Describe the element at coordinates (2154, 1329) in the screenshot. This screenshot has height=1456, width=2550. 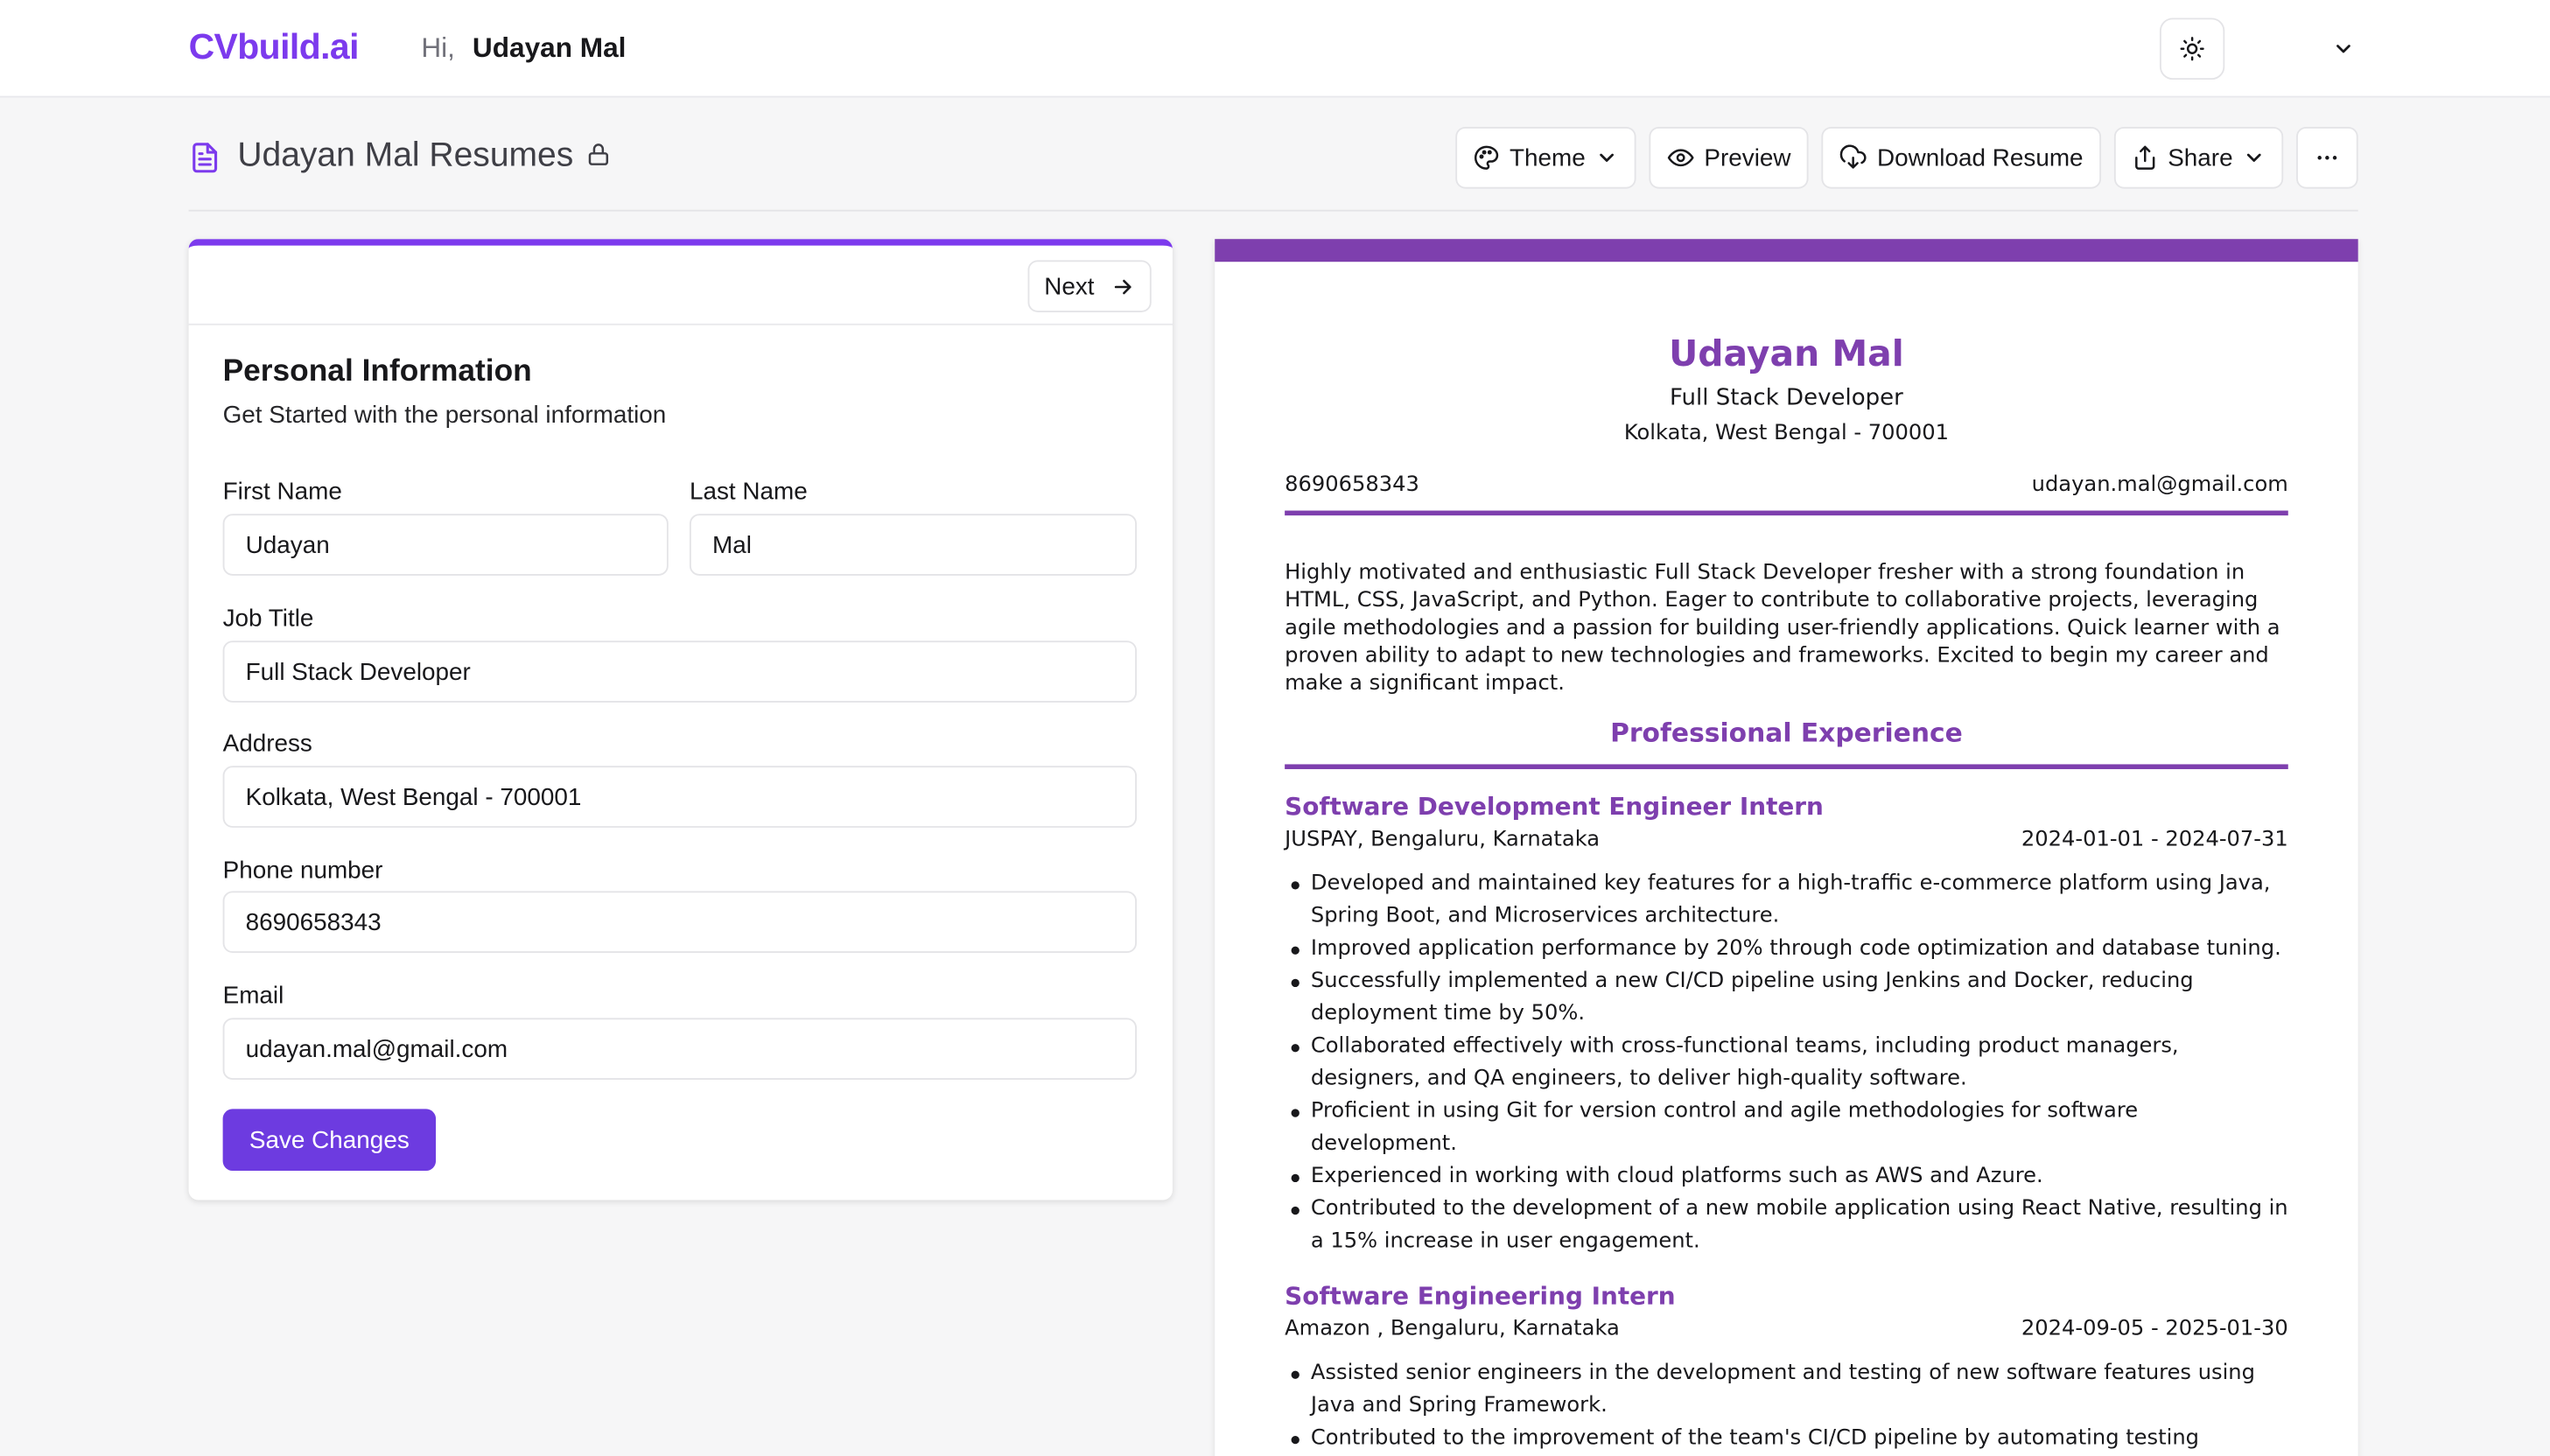
I see `experience-dates: 2024-09-05 - 2025-01-30` at that location.